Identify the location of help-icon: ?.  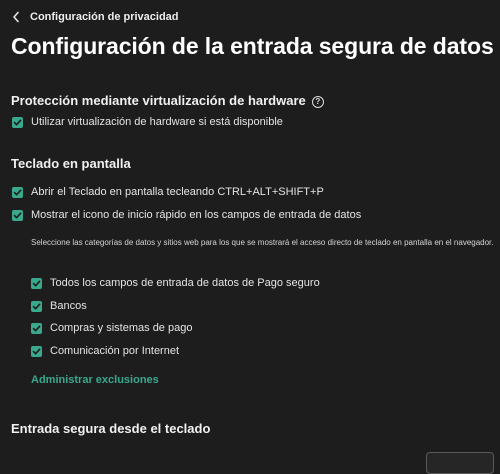
(317, 101).